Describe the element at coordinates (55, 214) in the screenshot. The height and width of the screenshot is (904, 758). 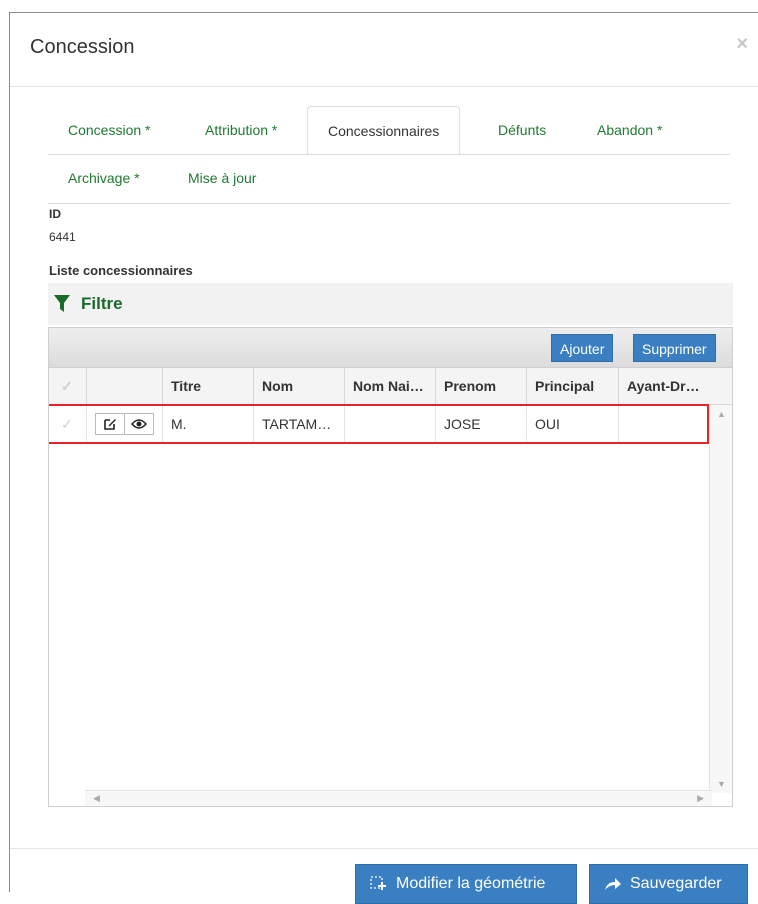
I see `id-label: ID` at that location.